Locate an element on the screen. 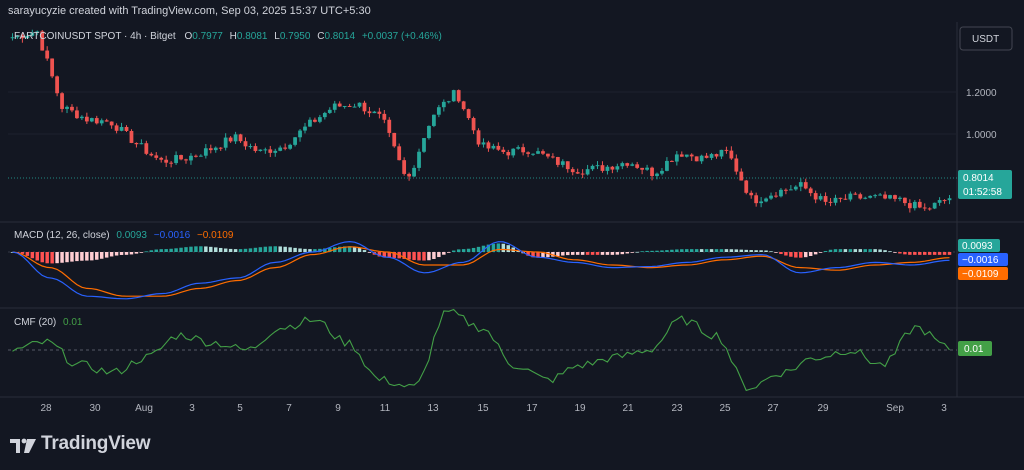 The width and height of the screenshot is (1024, 470). currency-label: USDT is located at coordinates (985, 39).